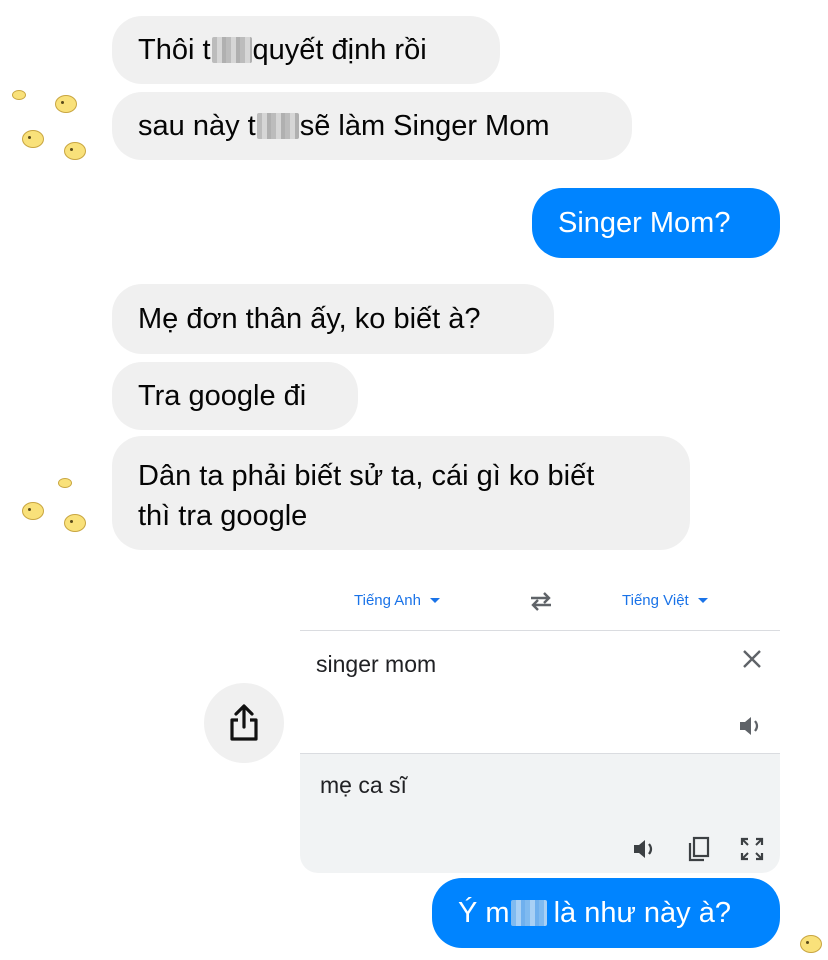 The width and height of the screenshot is (828, 960). I want to click on copy-icon, so click(699, 849).